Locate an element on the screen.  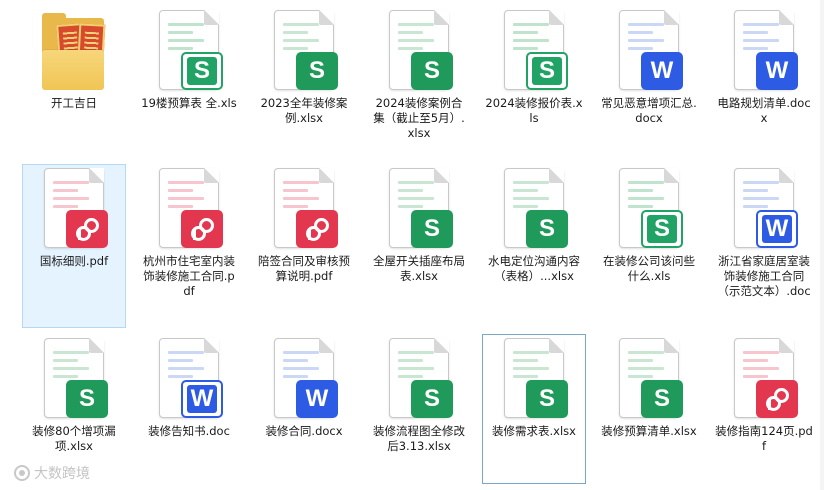
file-name-label: 装修流程图全修改后3.13.xlsx is located at coordinates (419, 438).